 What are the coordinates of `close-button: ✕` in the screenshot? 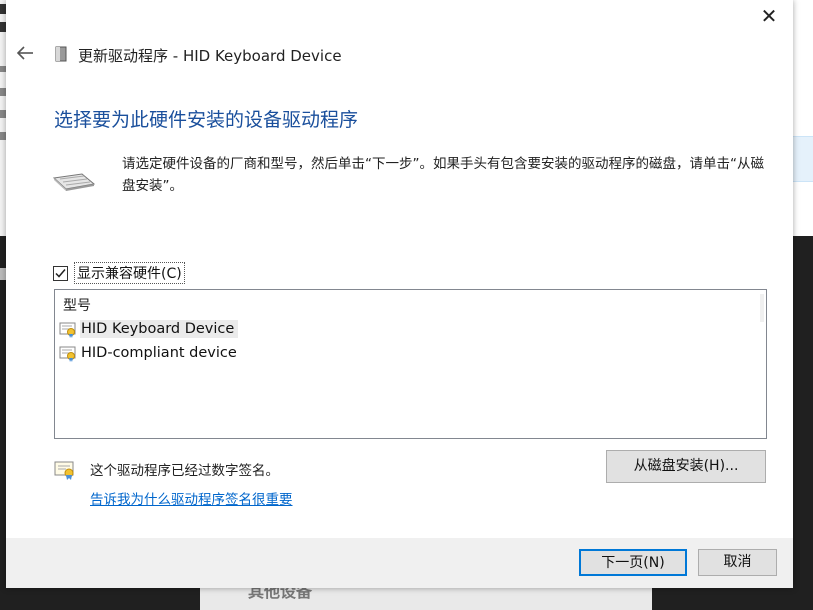 It's located at (769, 17).